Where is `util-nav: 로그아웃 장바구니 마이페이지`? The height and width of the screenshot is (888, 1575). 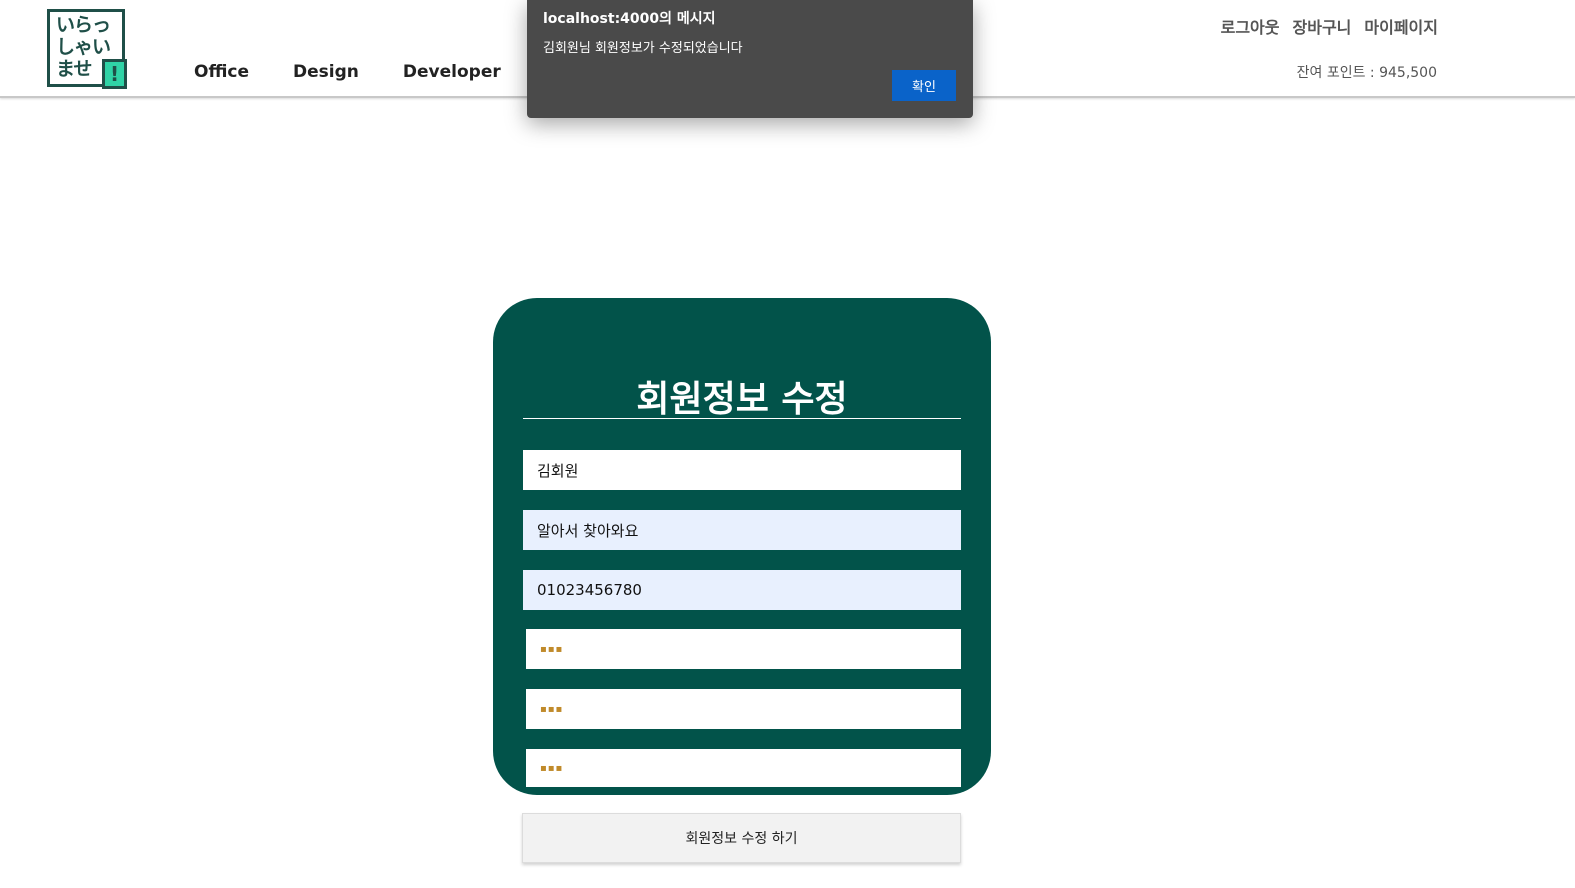
util-nav: 로그아웃 장바구니 마이페이지 is located at coordinates (1329, 26).